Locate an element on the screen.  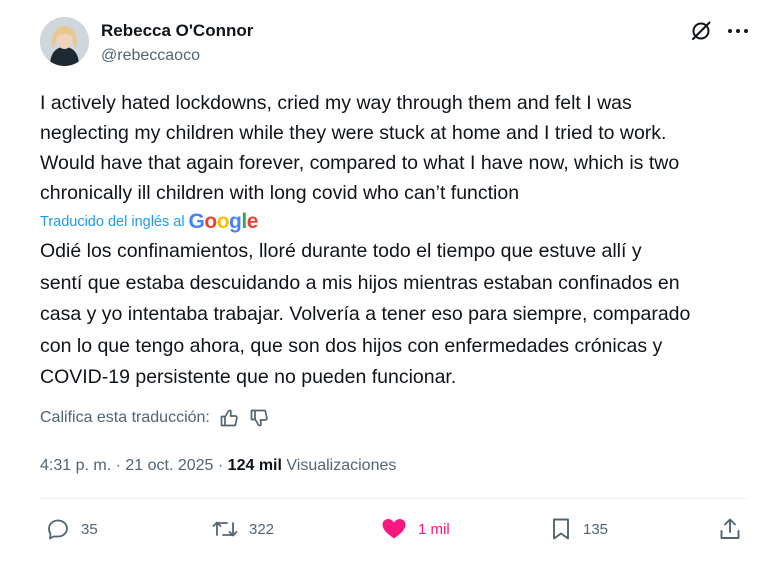
thumbs-up-icon is located at coordinates (229, 418).